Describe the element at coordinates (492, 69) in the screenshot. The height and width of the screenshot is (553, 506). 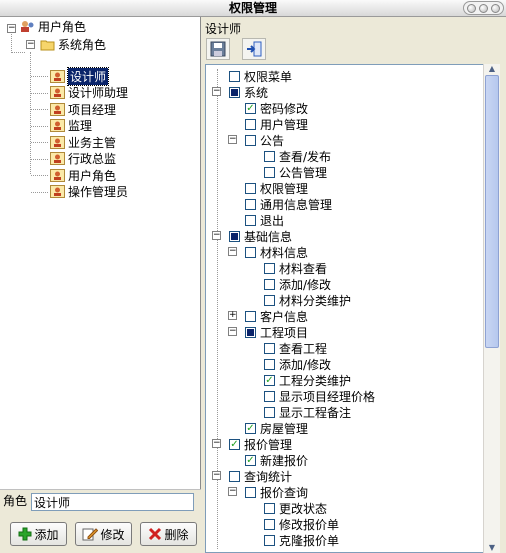
I see `scroll-up-icon: ▲` at that location.